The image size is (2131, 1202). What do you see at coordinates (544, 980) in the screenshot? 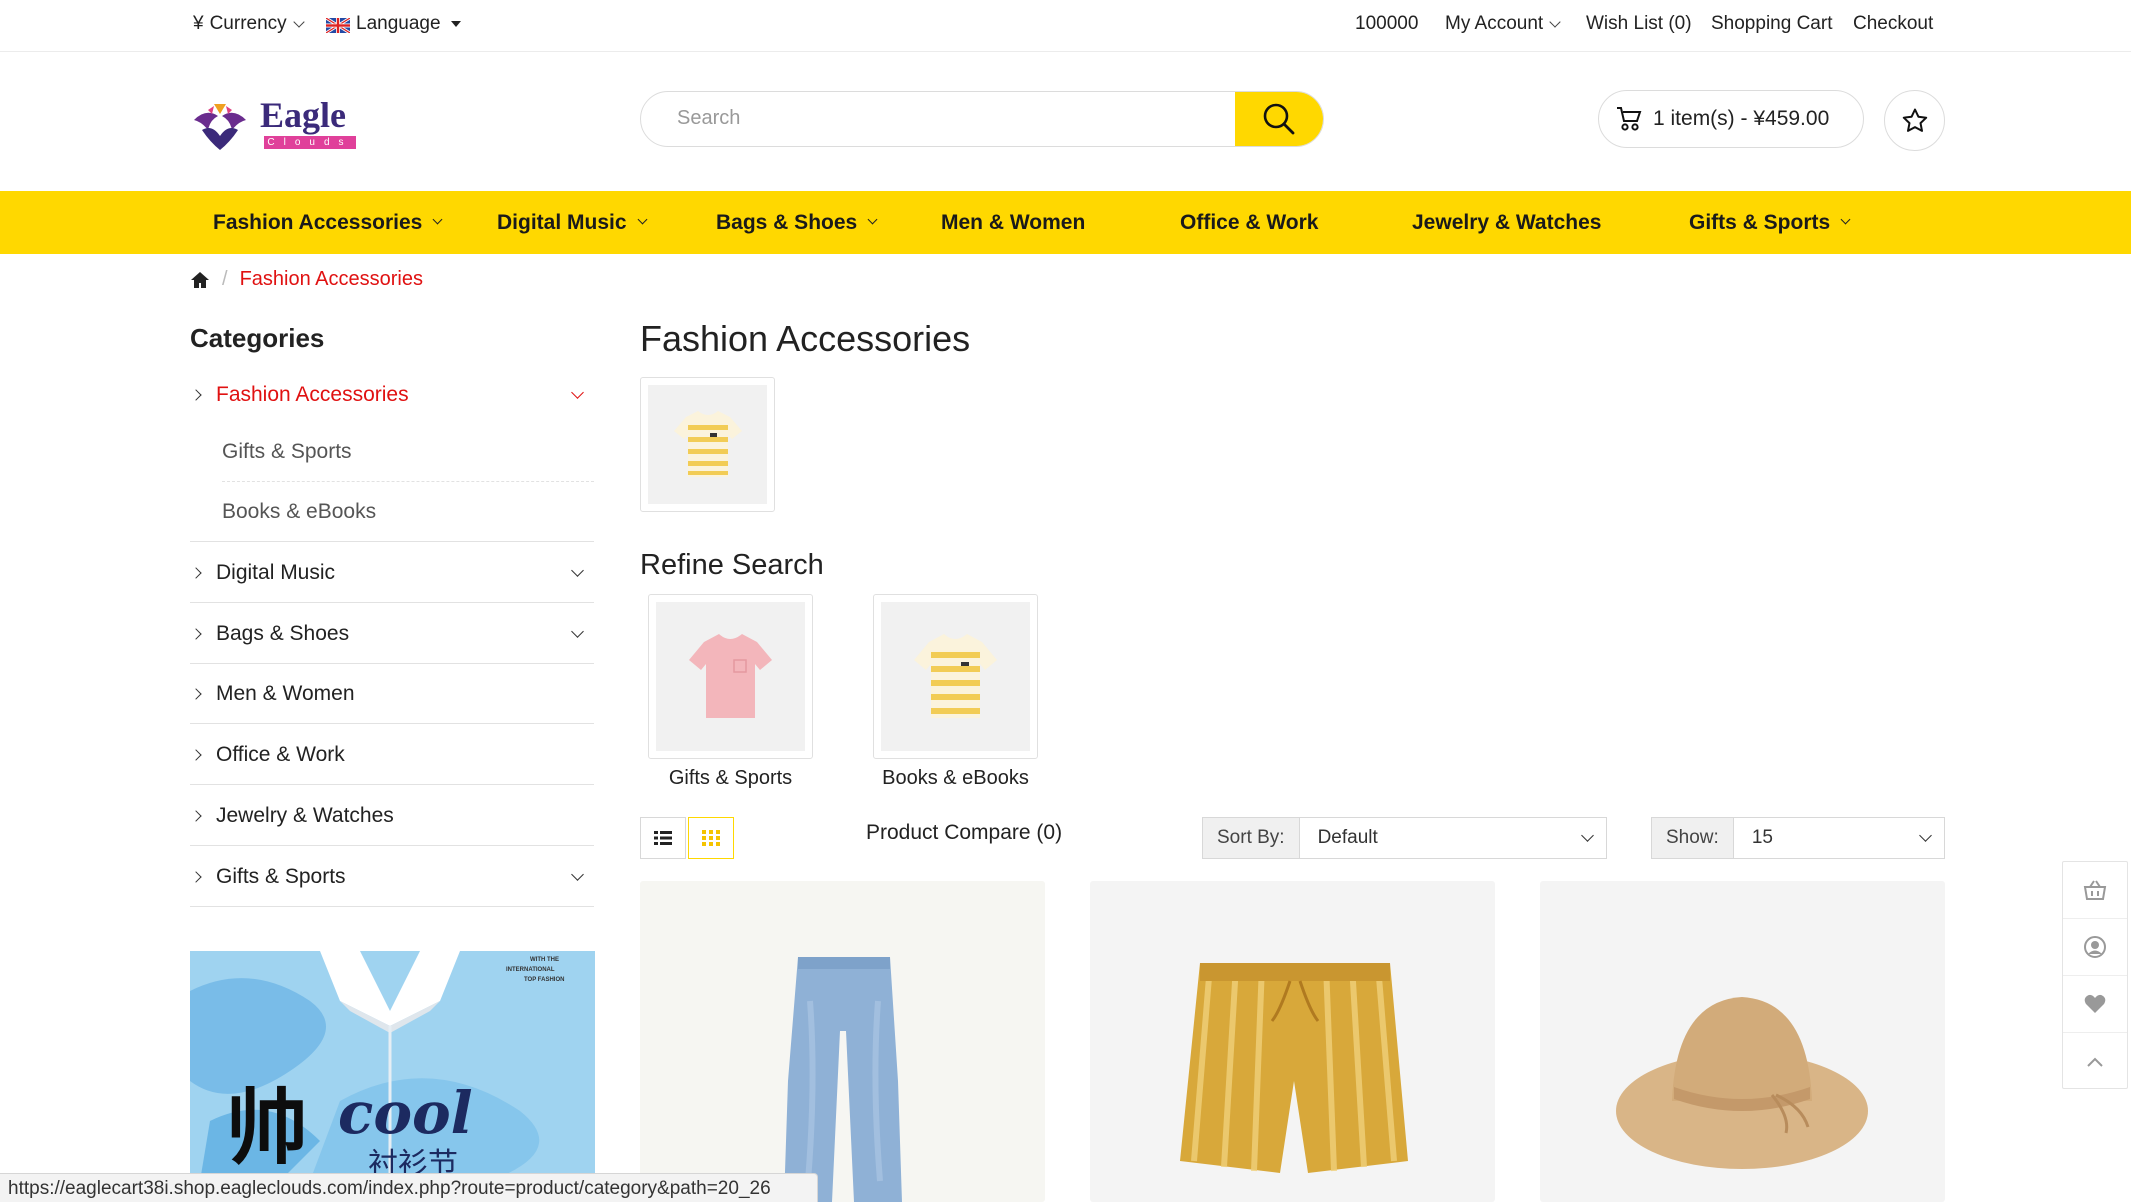
I see `banner-text-3: TOP FASHION` at bounding box center [544, 980].